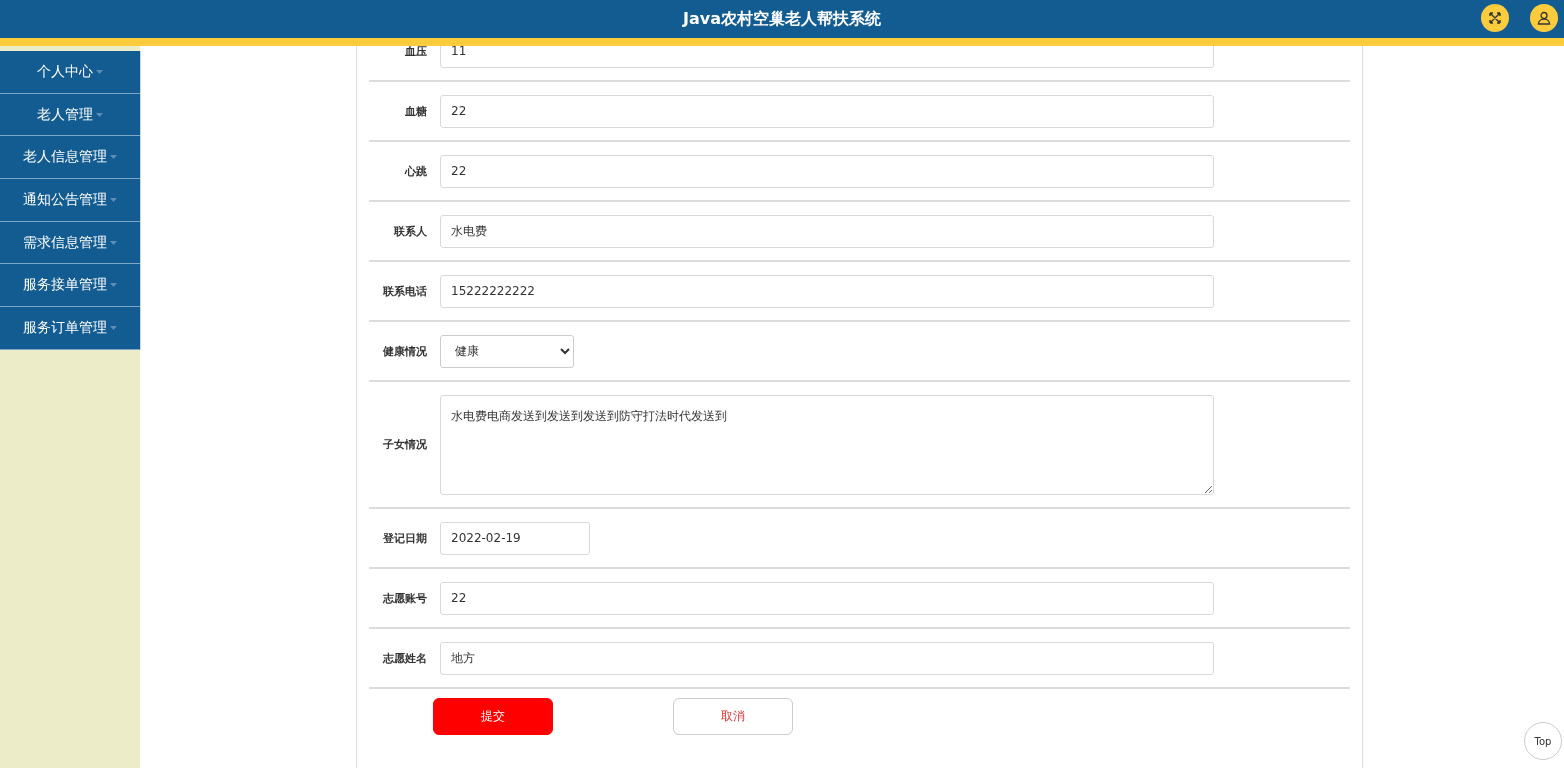 The image size is (1564, 768). I want to click on field-label: 登记日期, so click(404, 538).